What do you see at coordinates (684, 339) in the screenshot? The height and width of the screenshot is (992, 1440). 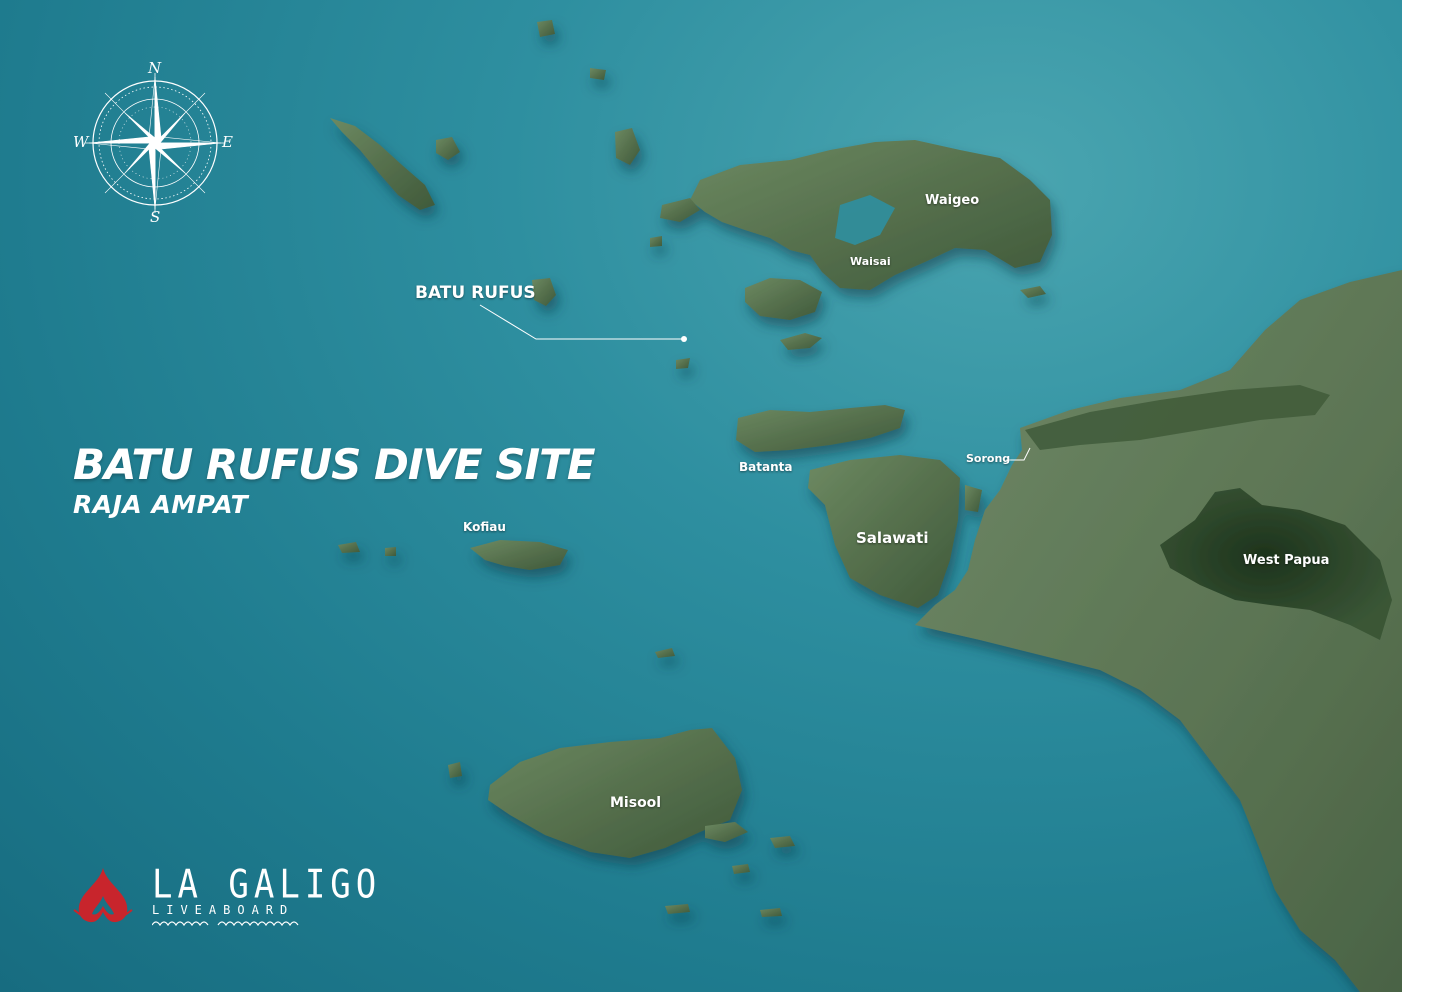 I see `site-marker` at bounding box center [684, 339].